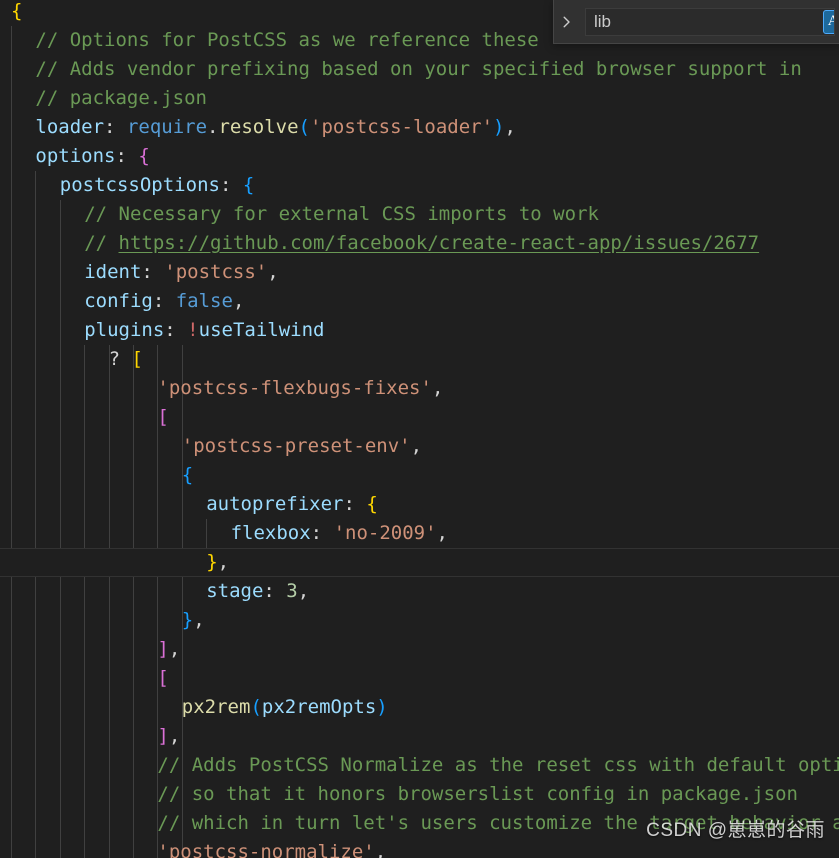 Image resolution: width=839 pixels, height=858 pixels. I want to click on code-line: config: false,, so click(164, 301).